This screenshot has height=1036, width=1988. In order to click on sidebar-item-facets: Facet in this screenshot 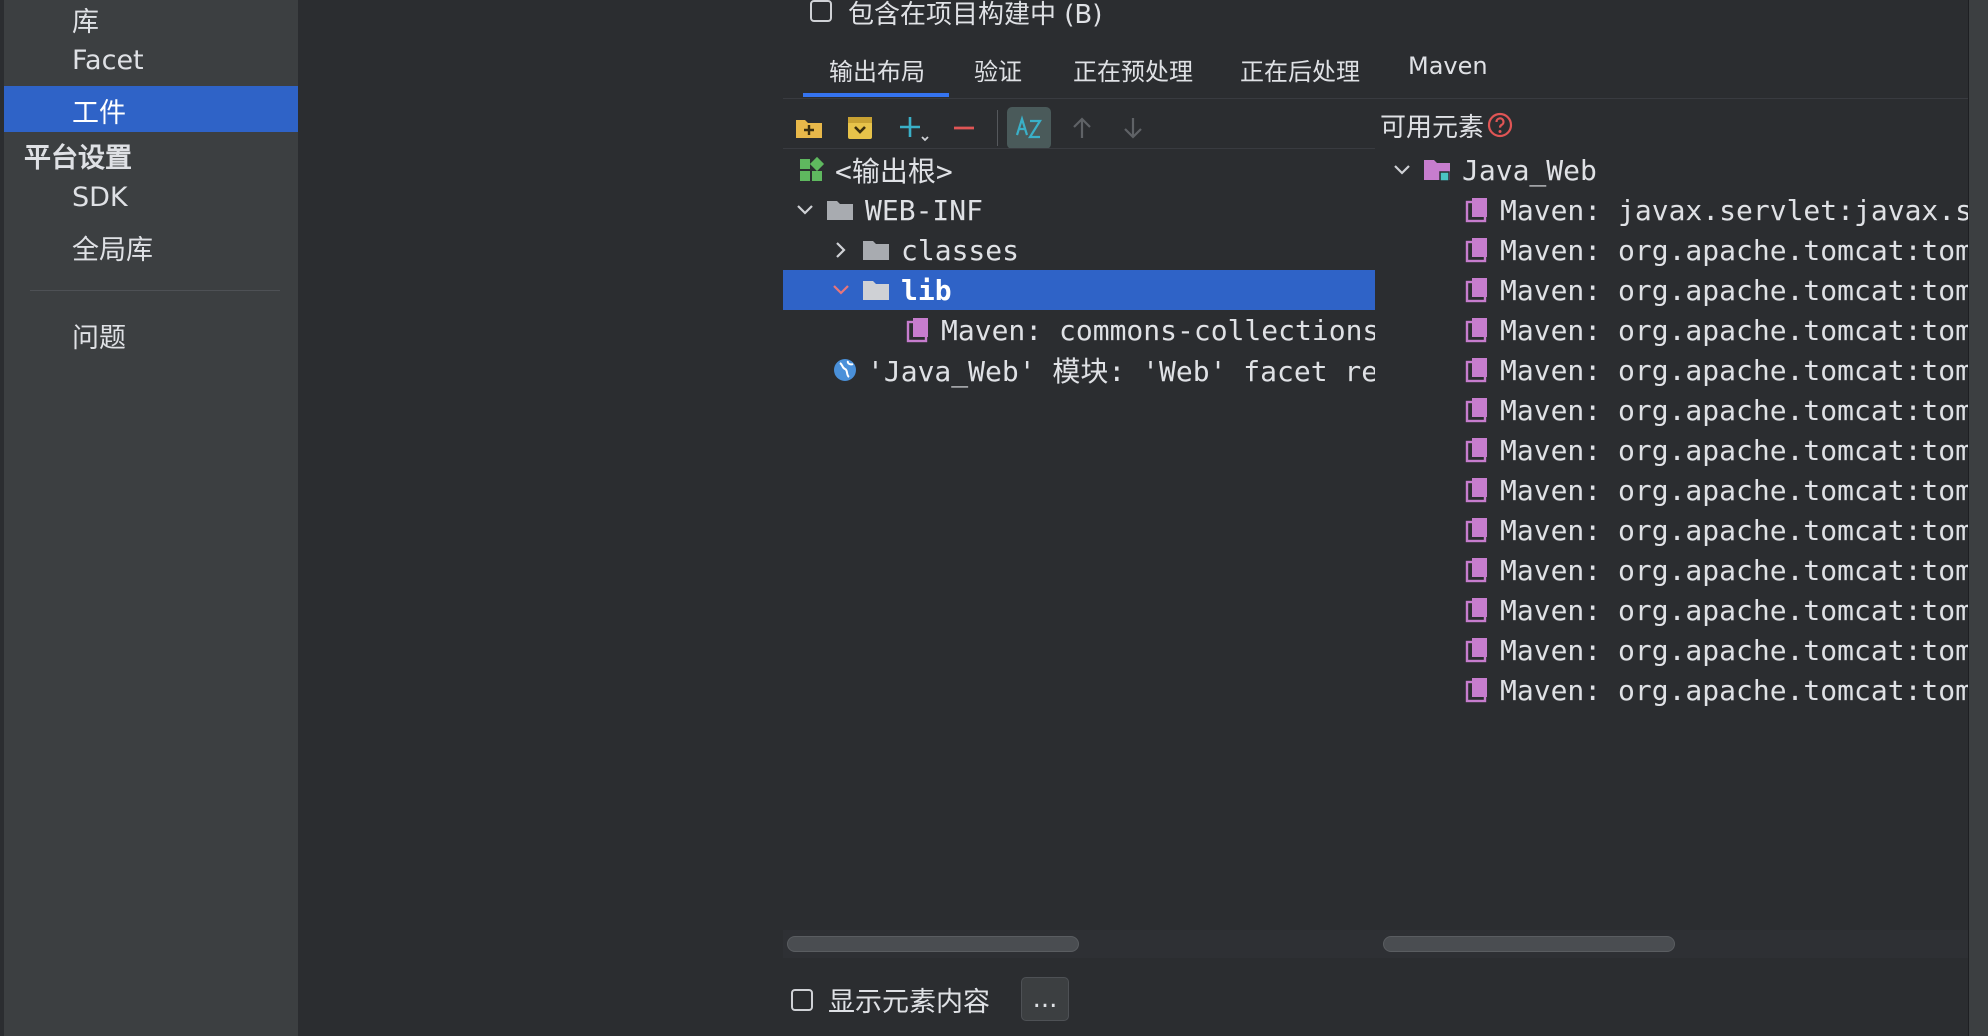, I will do `click(108, 60)`.